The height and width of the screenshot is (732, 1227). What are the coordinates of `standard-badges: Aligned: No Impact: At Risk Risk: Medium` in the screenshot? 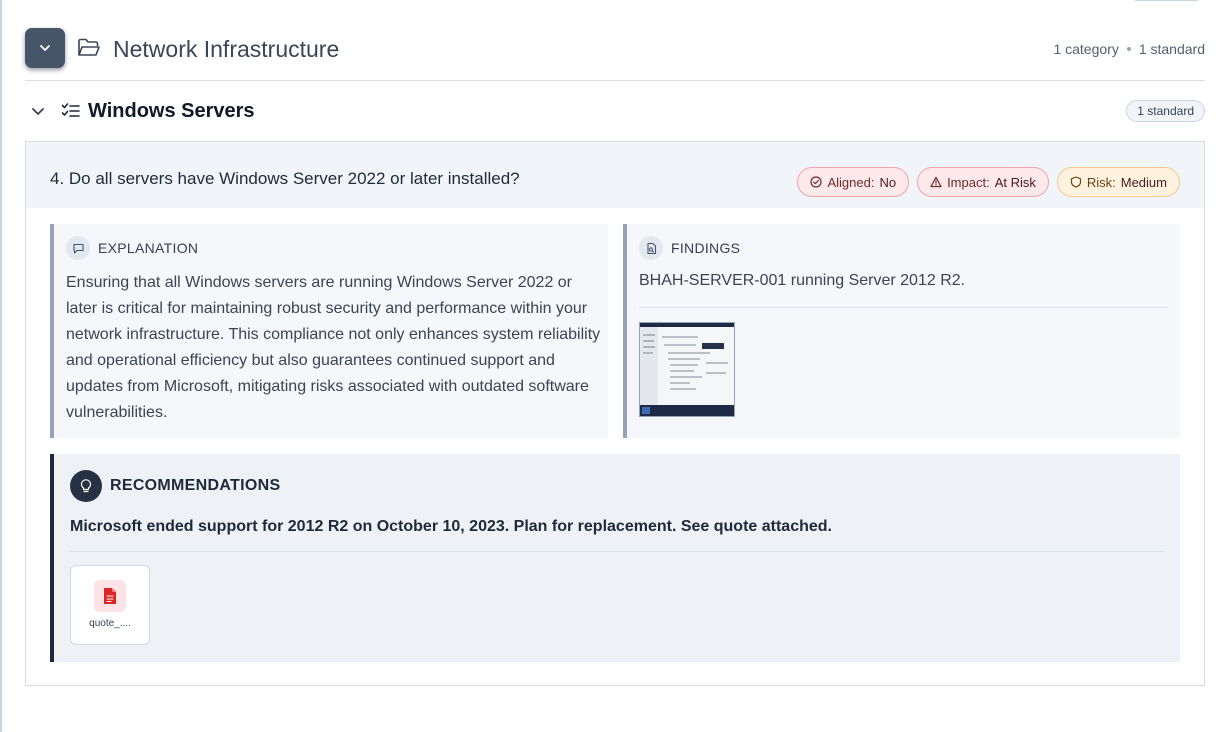 It's located at (988, 182).